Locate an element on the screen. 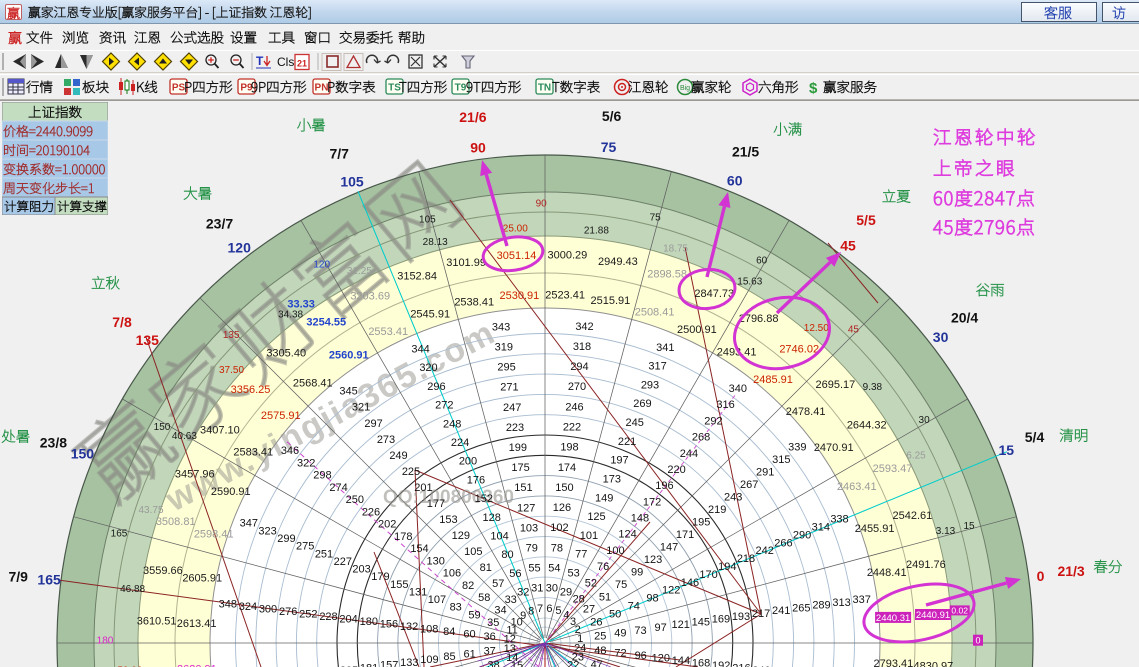  svg-text: 273 is located at coordinates (386, 440).